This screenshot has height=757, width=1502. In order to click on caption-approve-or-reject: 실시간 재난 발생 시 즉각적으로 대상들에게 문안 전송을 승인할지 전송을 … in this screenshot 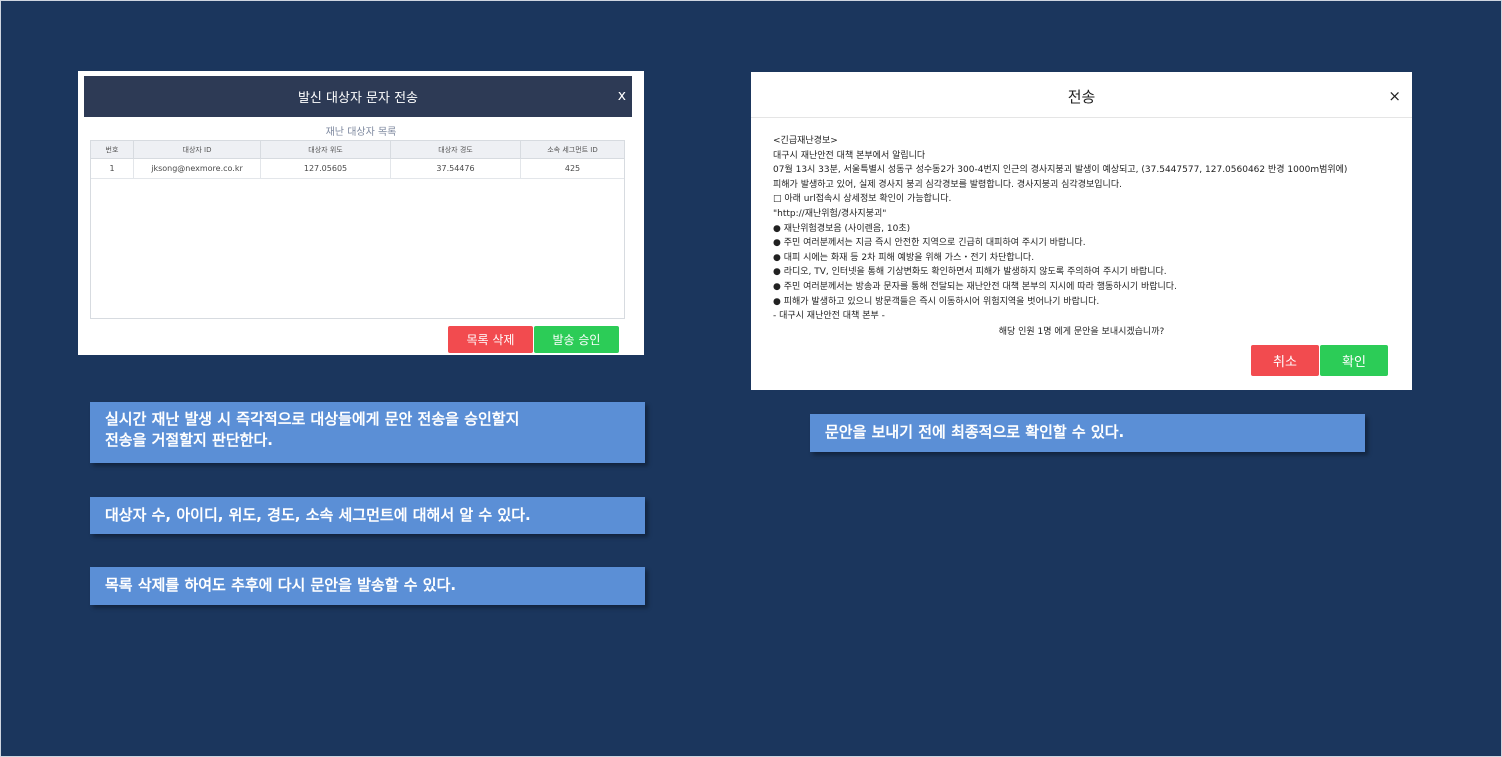, I will do `click(367, 432)`.